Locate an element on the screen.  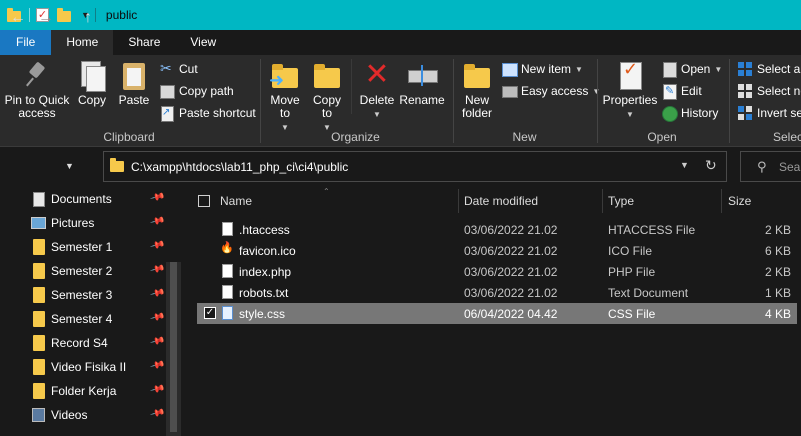
sidebar-item-record-s4: Record S4 📌 is located at coordinates (82, 343).